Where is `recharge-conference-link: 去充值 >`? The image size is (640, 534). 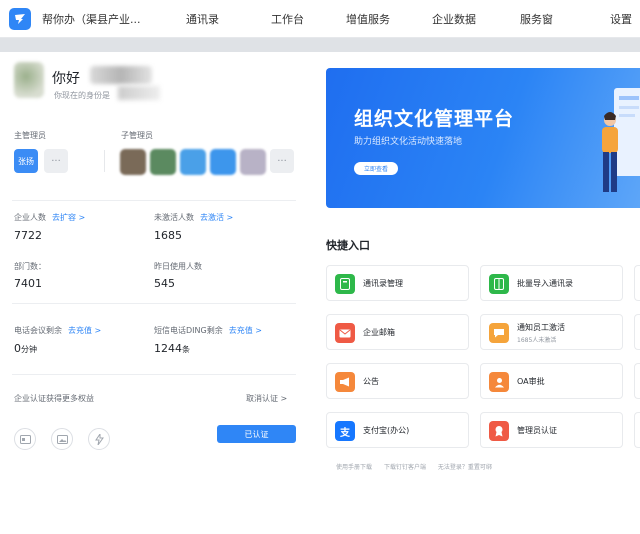 recharge-conference-link: 去充值 > is located at coordinates (84, 330).